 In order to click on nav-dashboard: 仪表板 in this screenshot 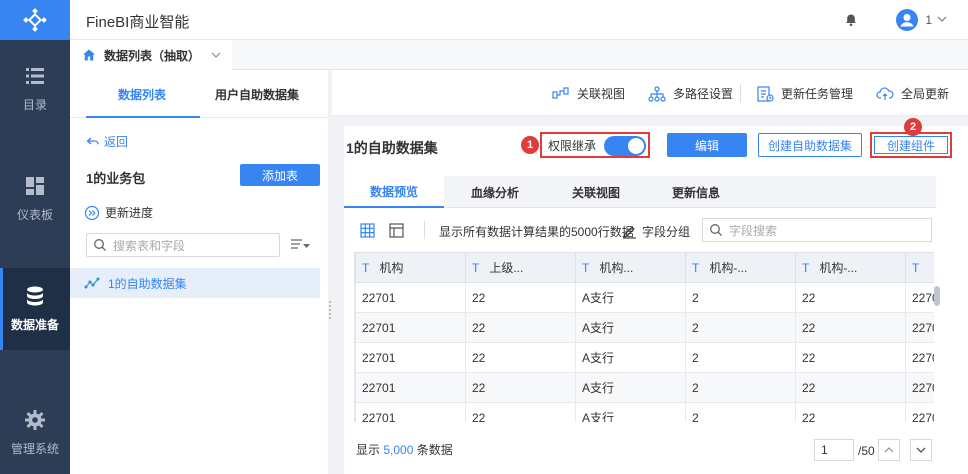, I will do `click(35, 199)`.